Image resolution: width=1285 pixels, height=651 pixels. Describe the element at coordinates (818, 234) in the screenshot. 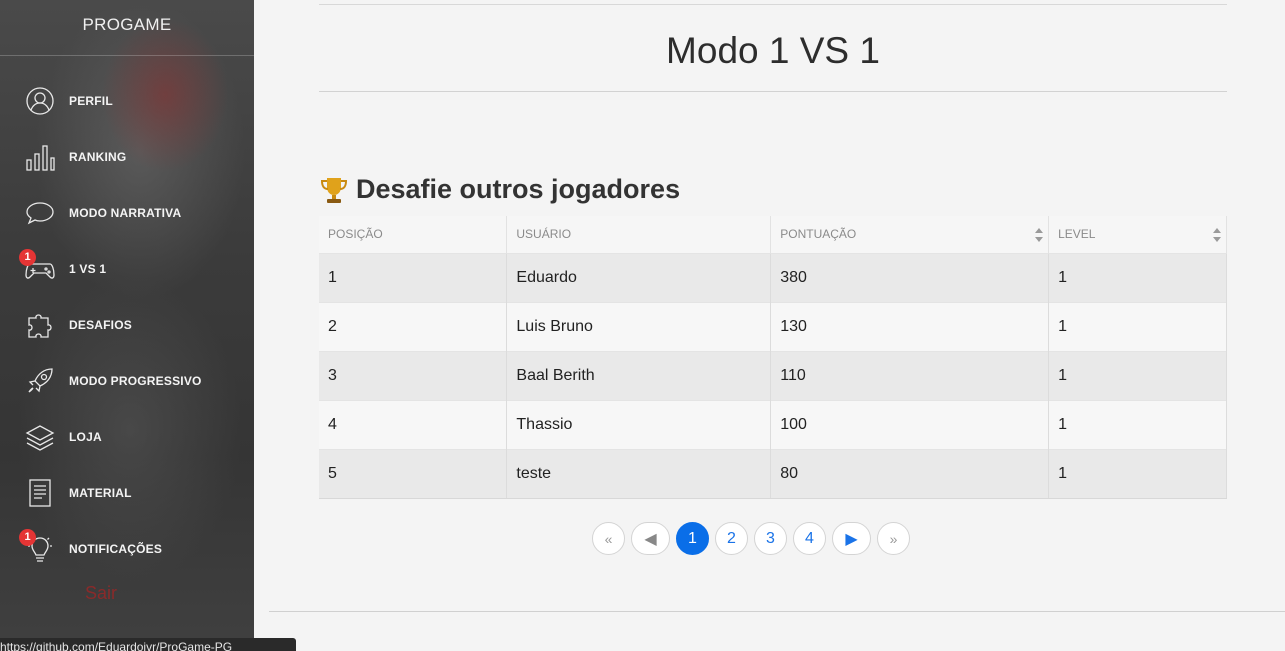

I see `column-header-label: PONTUAÇÃO` at that location.